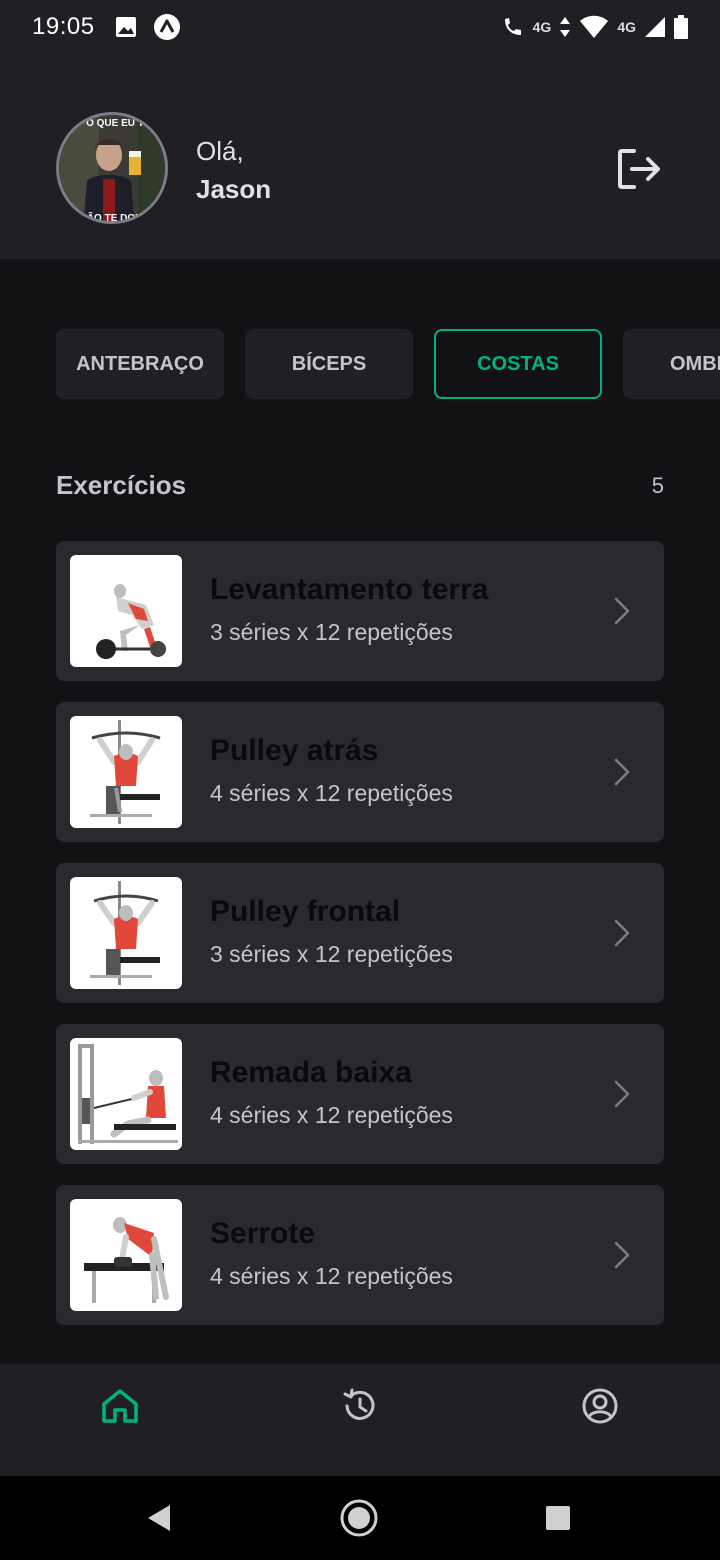 The image size is (720, 1560). Describe the element at coordinates (360, 772) in the screenshot. I see `exercise-card: Pulley atrás 4 séries x 12 repetições` at that location.